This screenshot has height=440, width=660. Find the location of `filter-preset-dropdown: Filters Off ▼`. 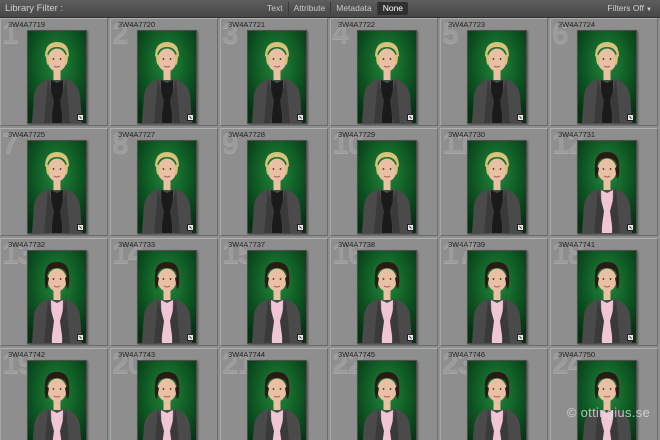

filter-preset-dropdown: Filters Off ▼ is located at coordinates (629, 8).